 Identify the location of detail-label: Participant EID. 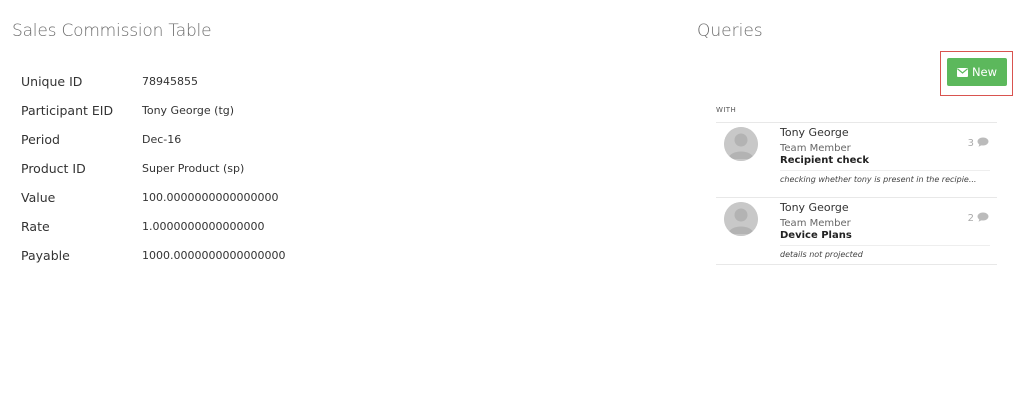
(67, 110).